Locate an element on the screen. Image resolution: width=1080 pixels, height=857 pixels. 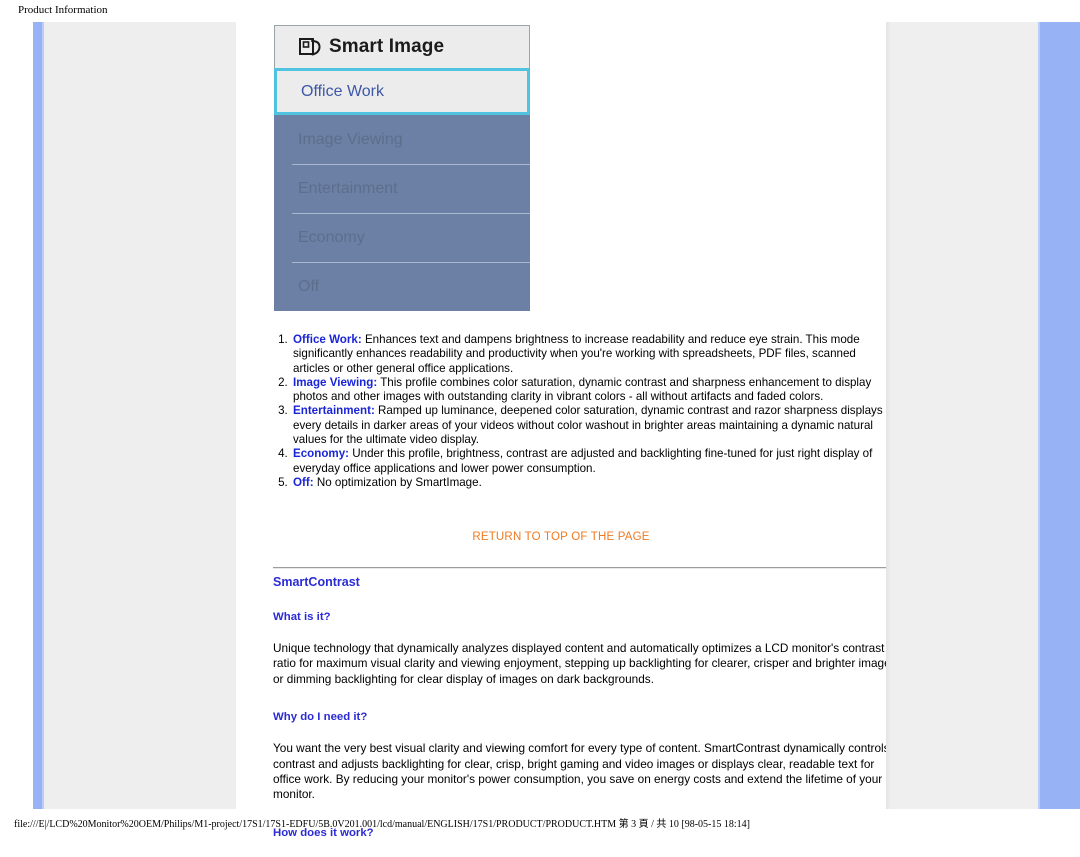
smart-image-icon is located at coordinates (310, 47).